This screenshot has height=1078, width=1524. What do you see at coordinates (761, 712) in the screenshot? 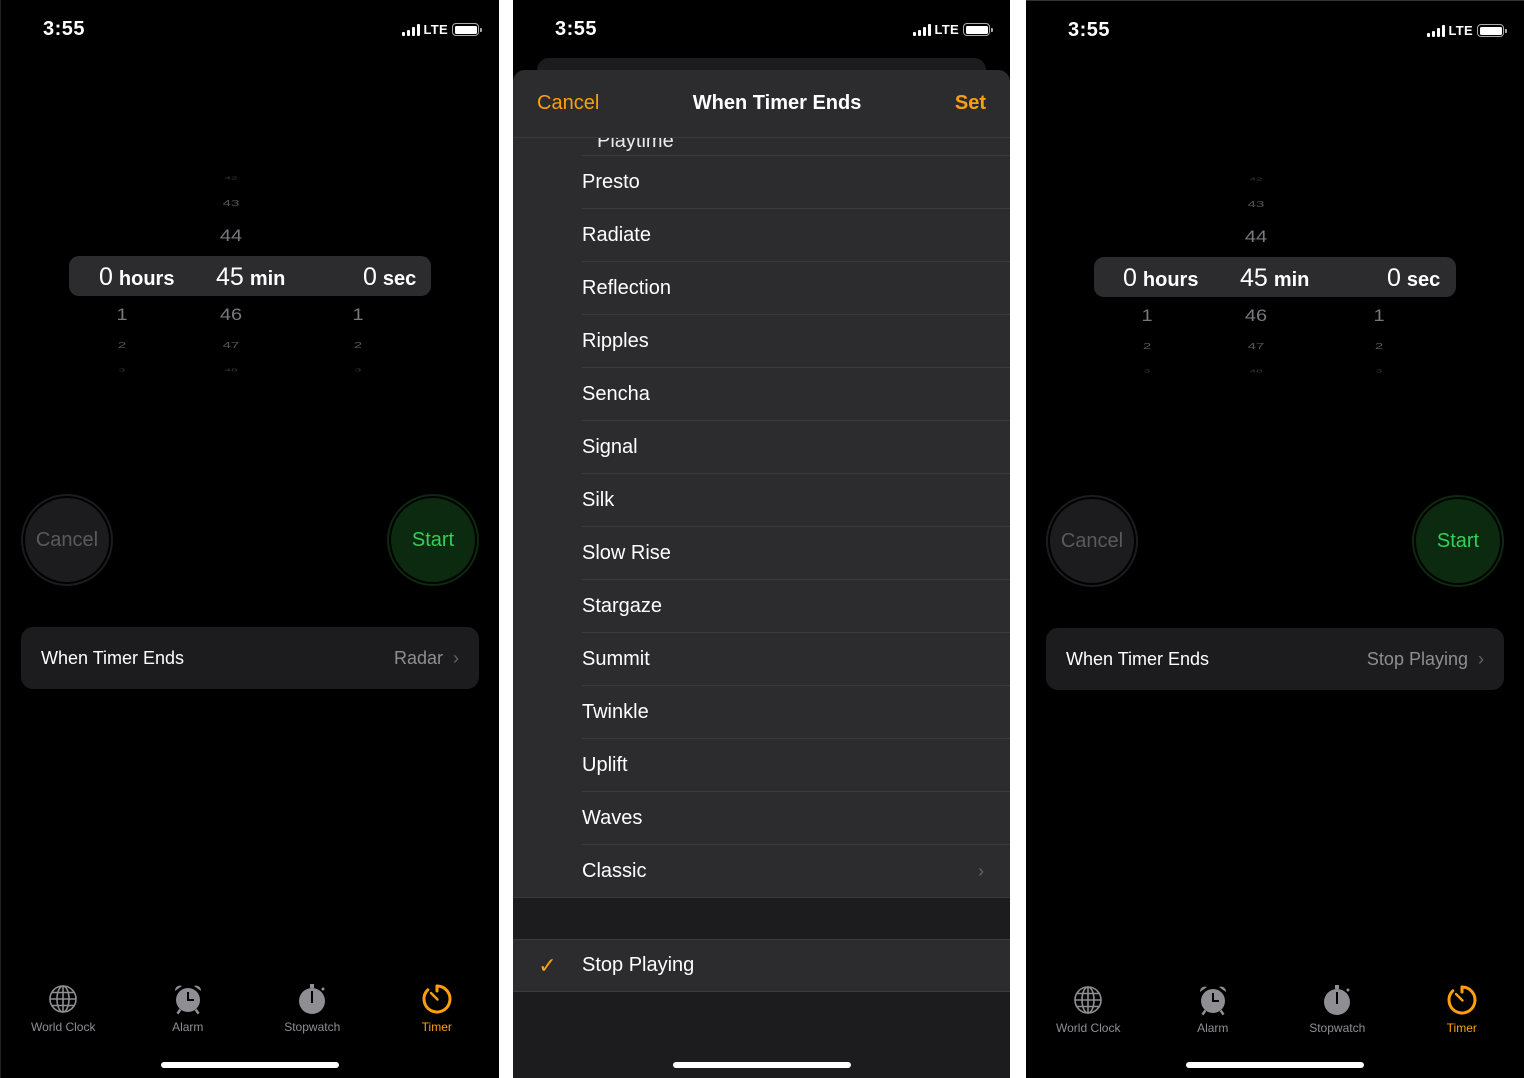
I see `list-item-twinkle: Twinkle` at bounding box center [761, 712].